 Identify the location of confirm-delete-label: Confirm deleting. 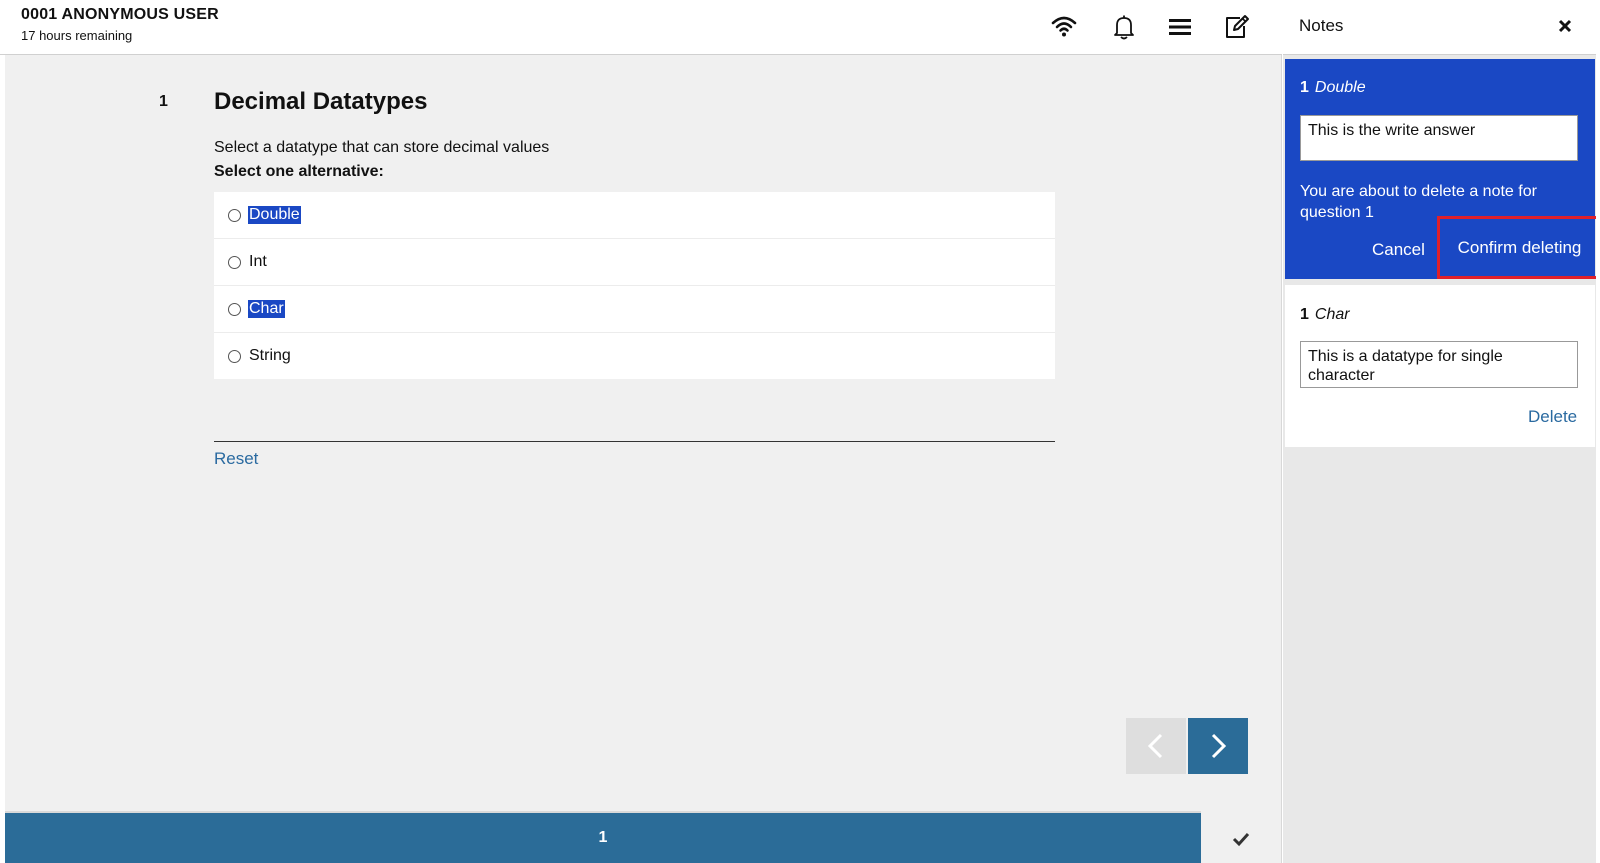
(1519, 247).